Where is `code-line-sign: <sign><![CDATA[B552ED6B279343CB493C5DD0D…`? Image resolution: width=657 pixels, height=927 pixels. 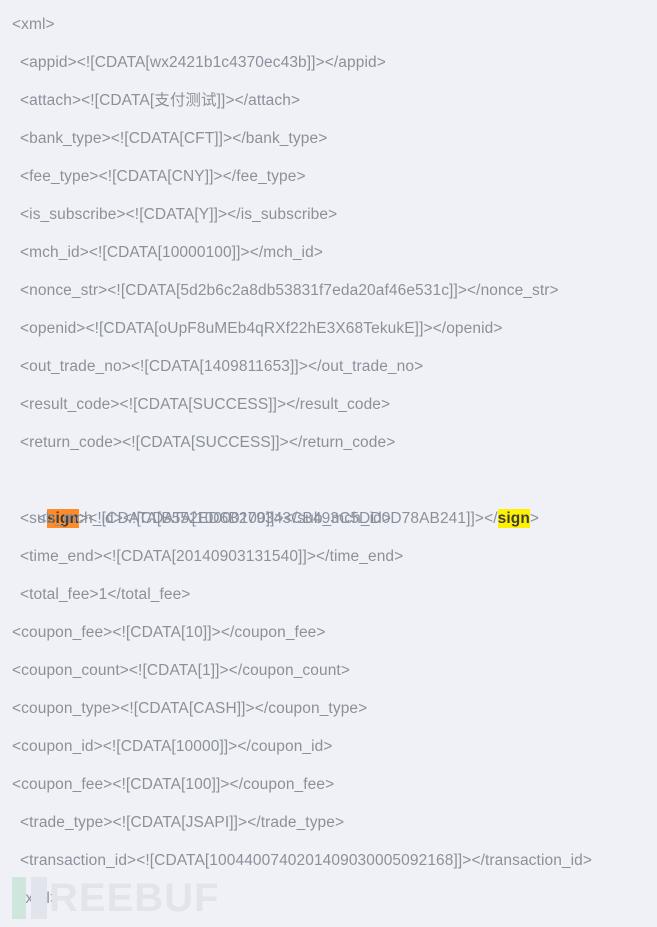 code-line-sign: <sign><![CDATA[B552ED6B279343CB493C5DD0D… is located at coordinates (328, 495).